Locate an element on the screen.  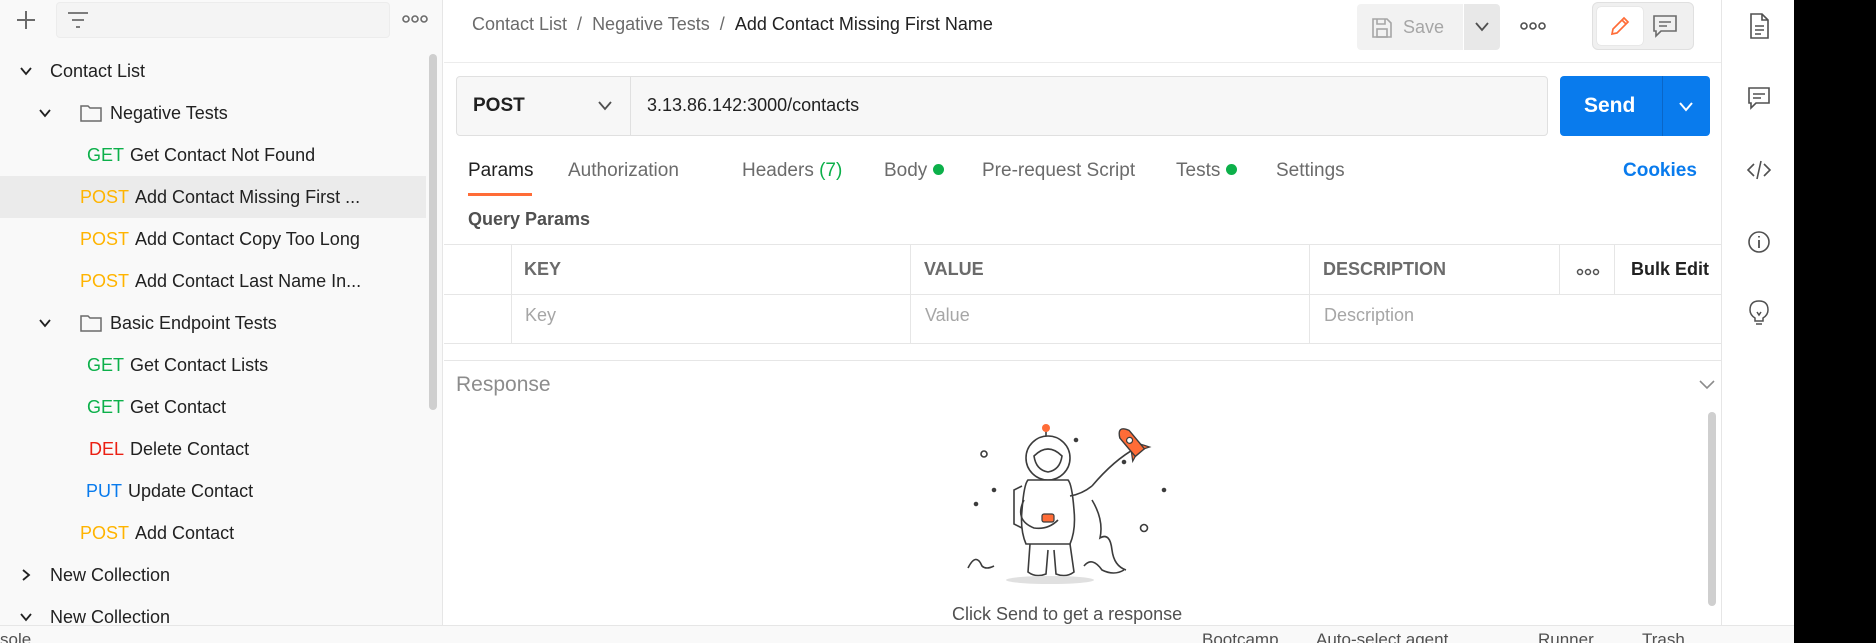
tree-item-collection: Contact List is located at coordinates (213, 71).